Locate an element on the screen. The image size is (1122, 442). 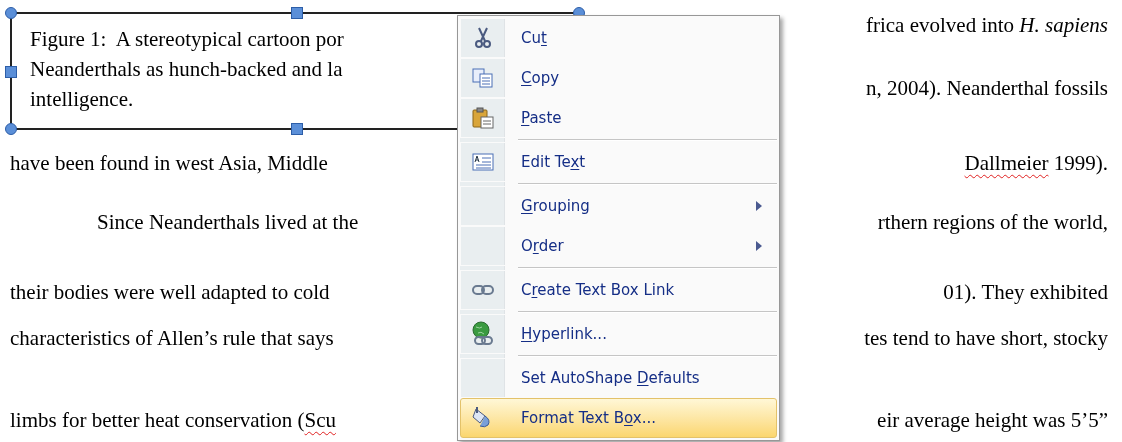
body-text-line: n, 2004). Neanderthal fossils is located at coordinates (986, 88).